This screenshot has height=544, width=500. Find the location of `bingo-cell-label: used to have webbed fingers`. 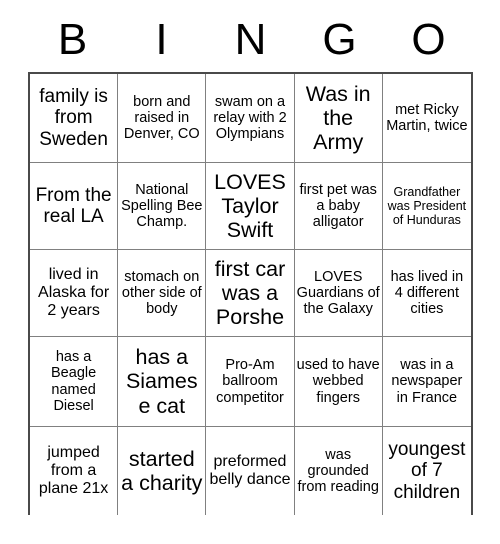

bingo-cell-label: used to have webbed fingers is located at coordinates (338, 381).